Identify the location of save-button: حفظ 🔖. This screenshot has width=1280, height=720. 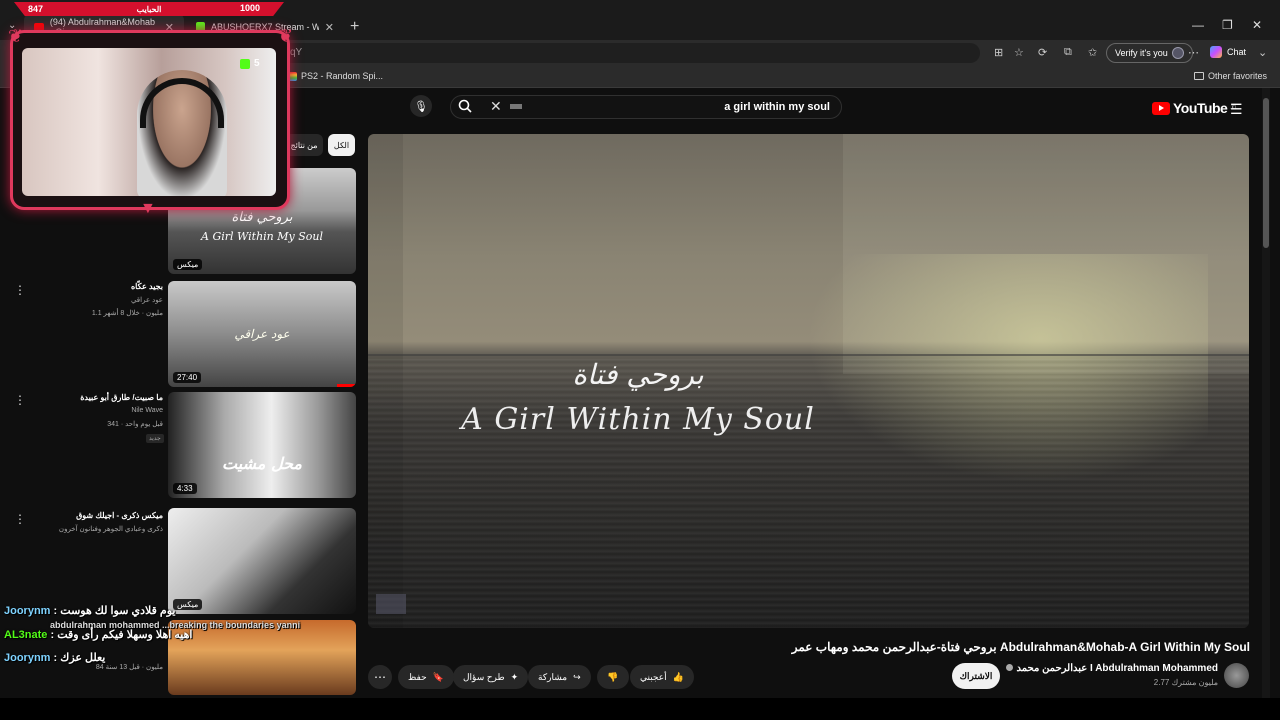
(426, 677).